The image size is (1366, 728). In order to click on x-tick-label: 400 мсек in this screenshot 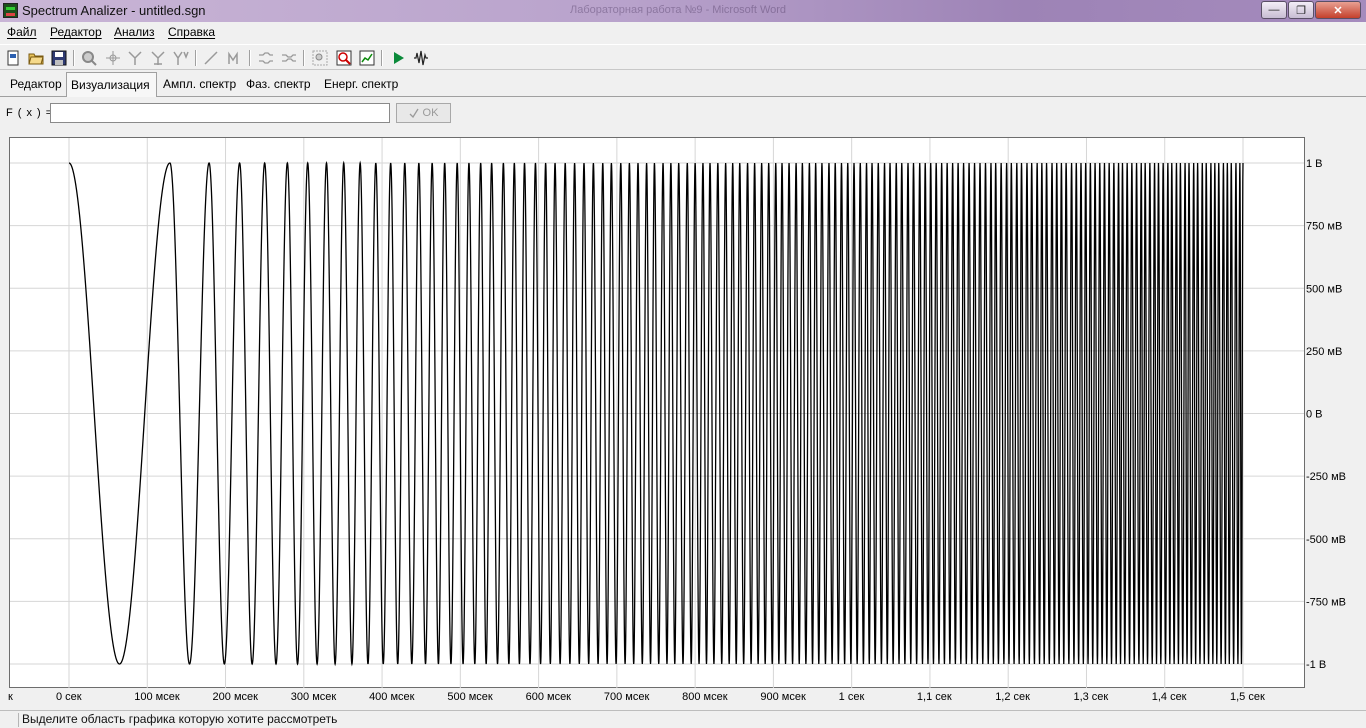, I will do `click(392, 697)`.